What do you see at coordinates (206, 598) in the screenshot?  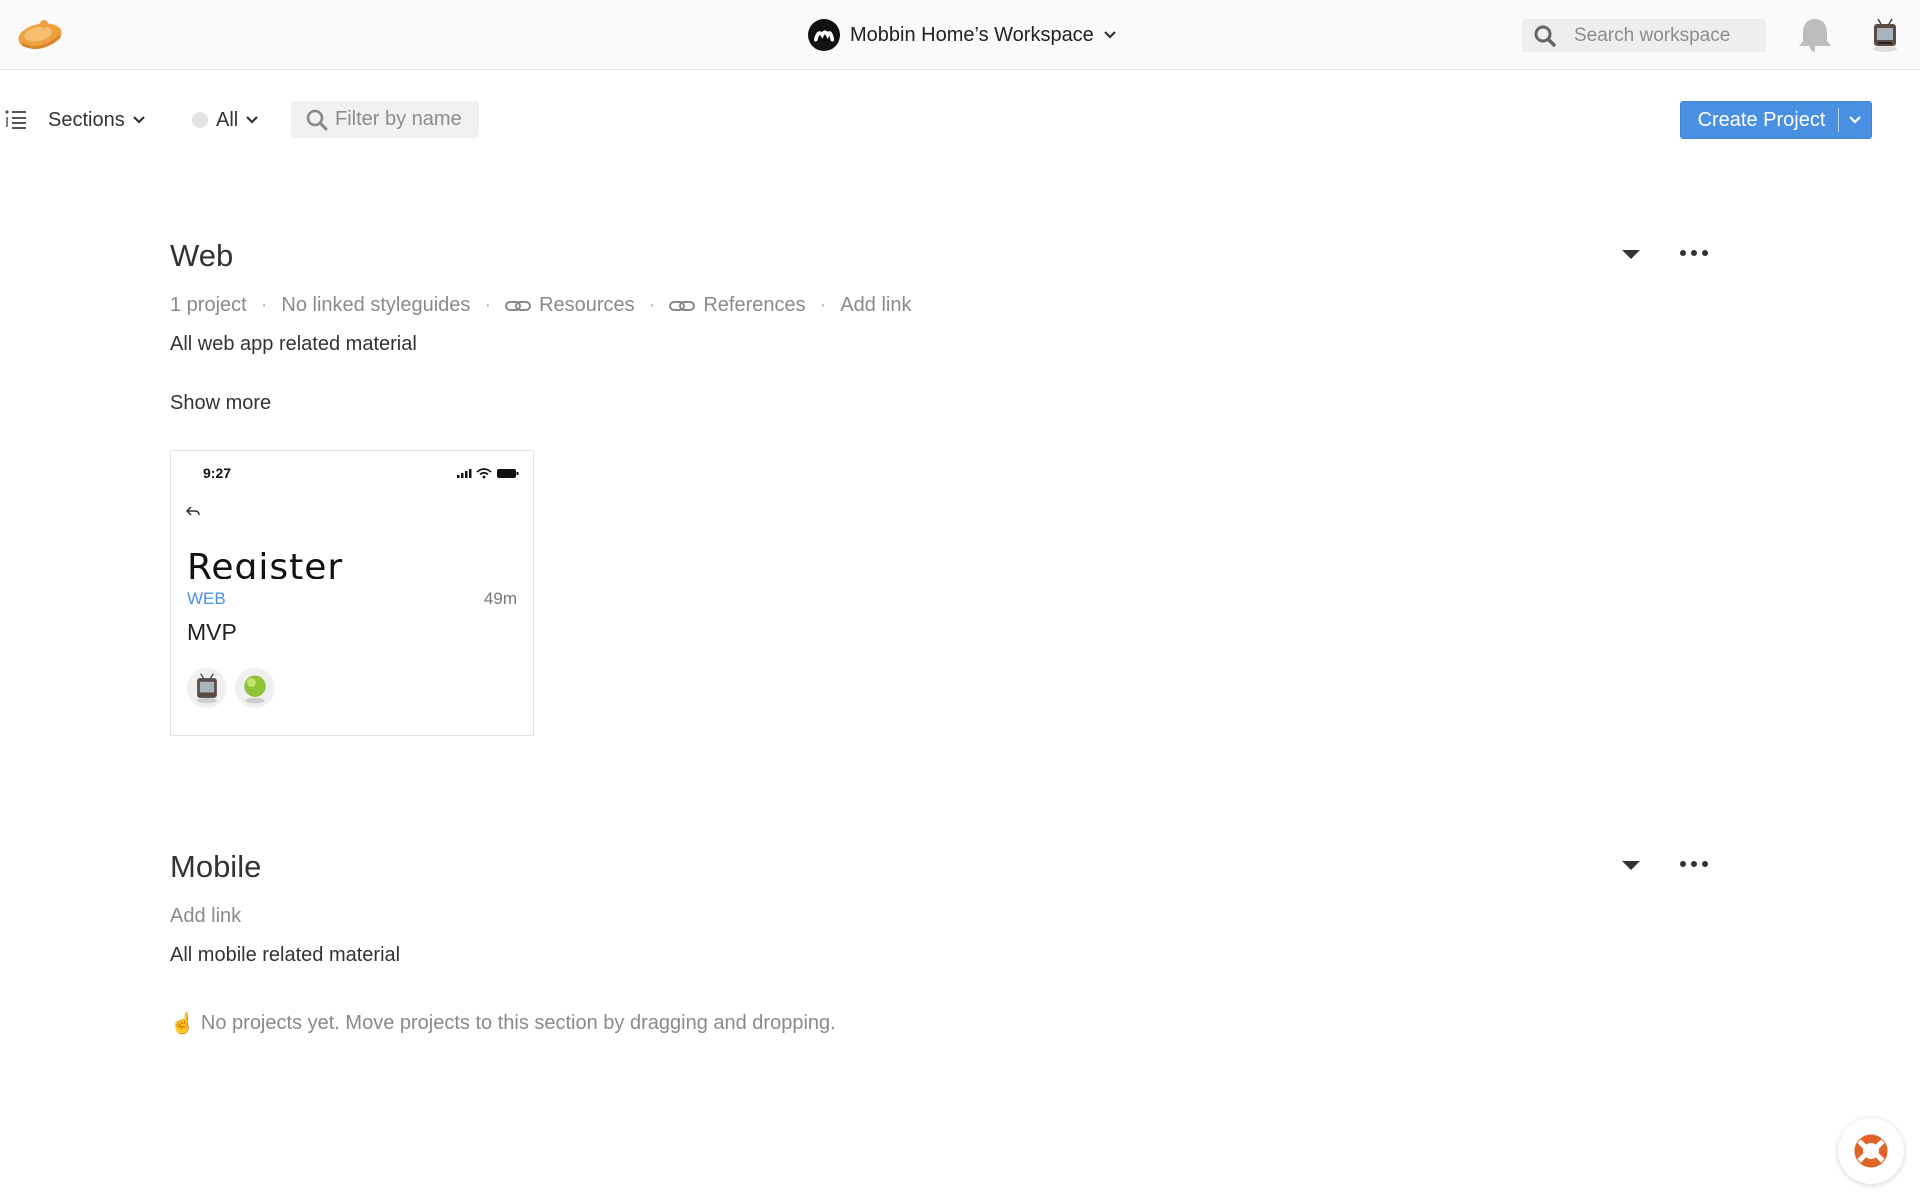 I see `project-platform-tag: WEB` at bounding box center [206, 598].